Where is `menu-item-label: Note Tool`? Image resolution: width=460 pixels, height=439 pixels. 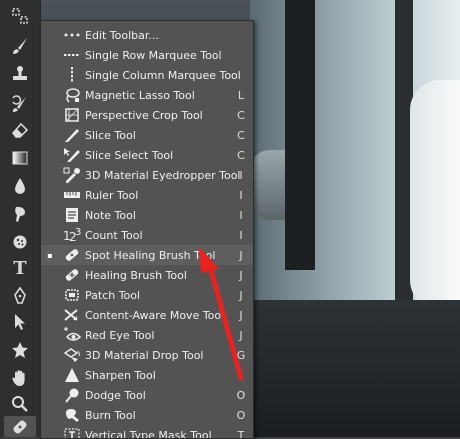
menu-item-label: Note Tool is located at coordinates (110, 215).